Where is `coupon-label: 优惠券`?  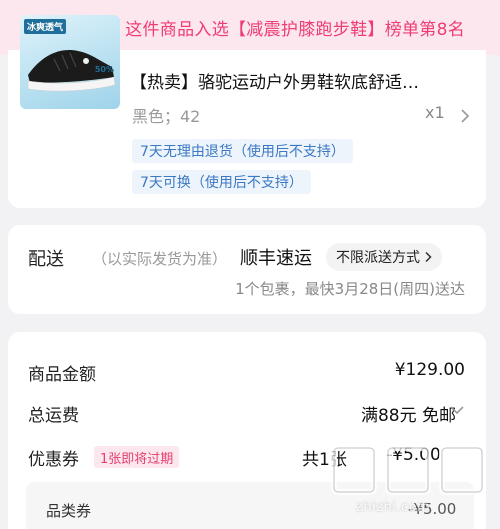 coupon-label: 优惠券 is located at coordinates (53, 460).